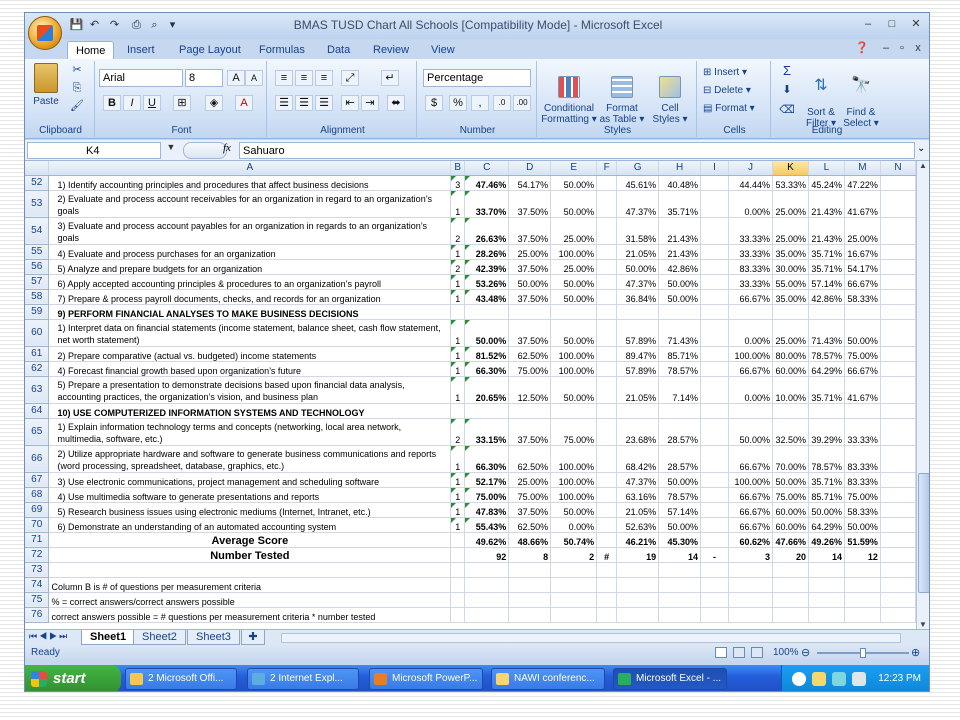 The image size is (960, 720). Describe the element at coordinates (37, 585) in the screenshot. I see `row-header: 74` at that location.